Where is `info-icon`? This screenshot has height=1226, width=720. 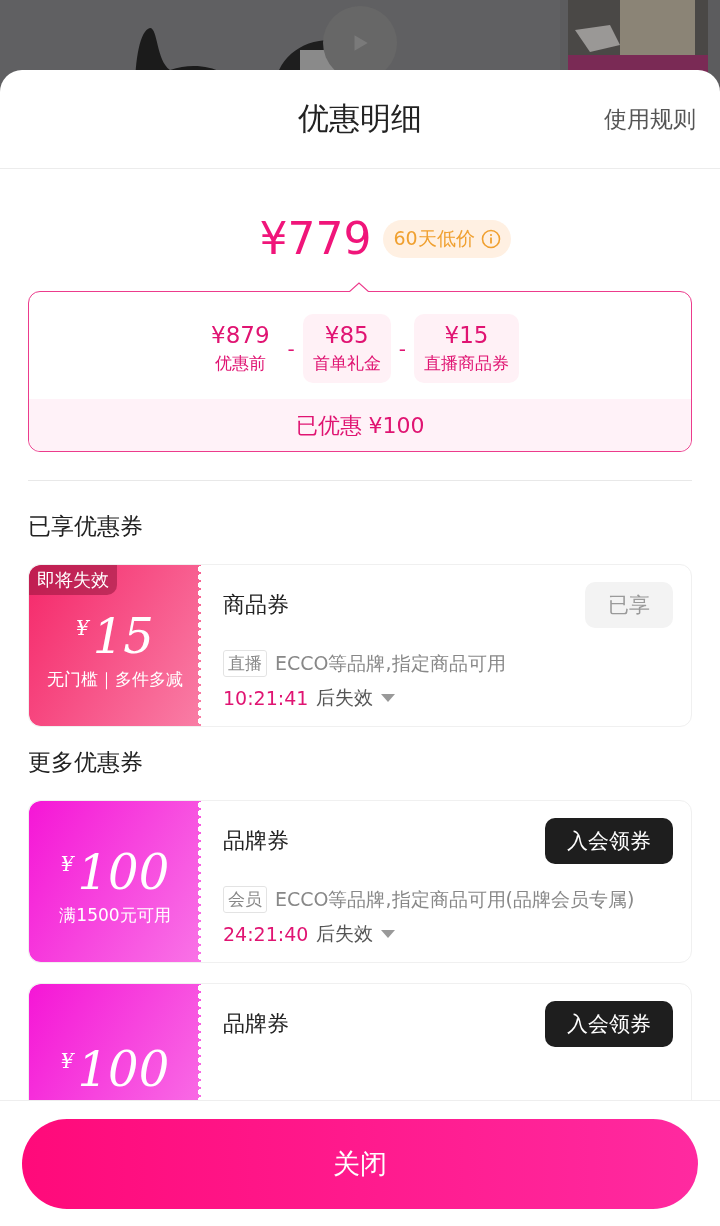 info-icon is located at coordinates (490, 239).